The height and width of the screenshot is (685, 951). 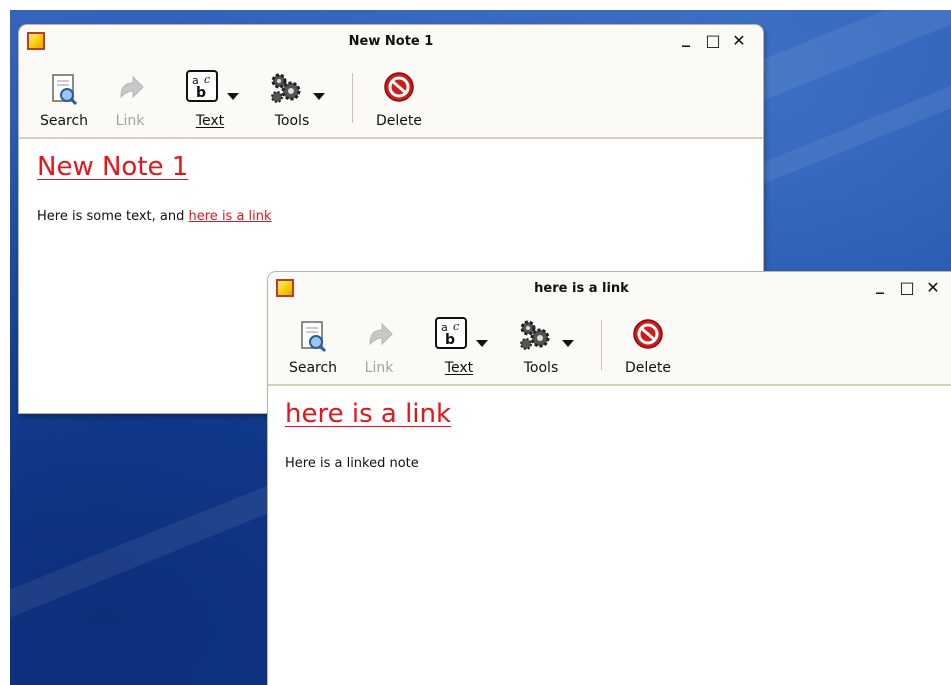 I want to click on window-title: here is a link, so click(x=581, y=288).